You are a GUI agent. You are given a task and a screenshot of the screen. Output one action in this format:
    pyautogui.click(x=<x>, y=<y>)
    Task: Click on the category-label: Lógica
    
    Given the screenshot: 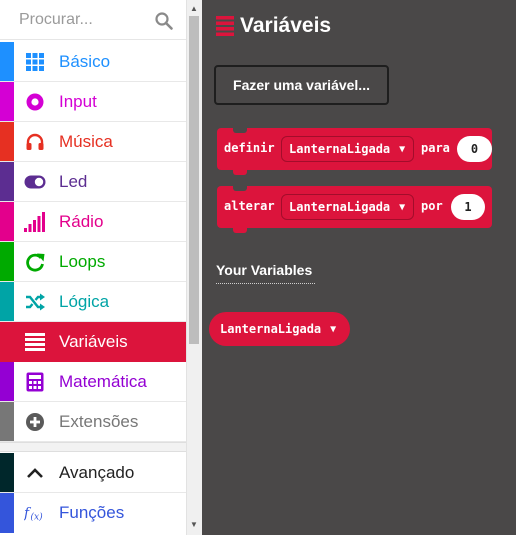 What is the action you would take?
    pyautogui.click(x=84, y=301)
    